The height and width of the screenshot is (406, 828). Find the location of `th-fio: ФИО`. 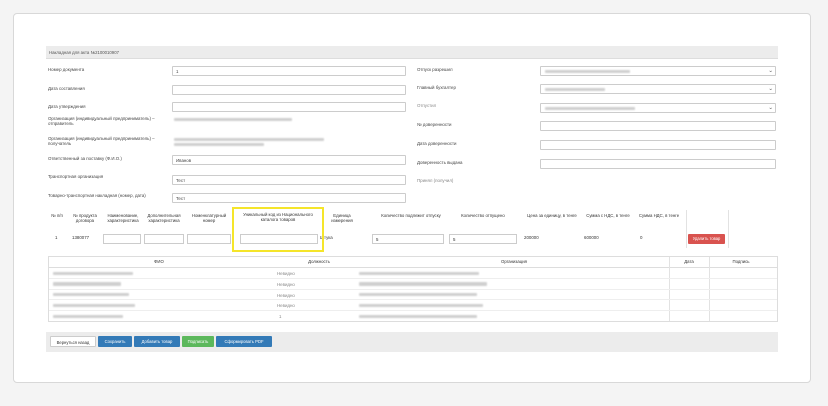

th-fio: ФИО is located at coordinates (159, 261).